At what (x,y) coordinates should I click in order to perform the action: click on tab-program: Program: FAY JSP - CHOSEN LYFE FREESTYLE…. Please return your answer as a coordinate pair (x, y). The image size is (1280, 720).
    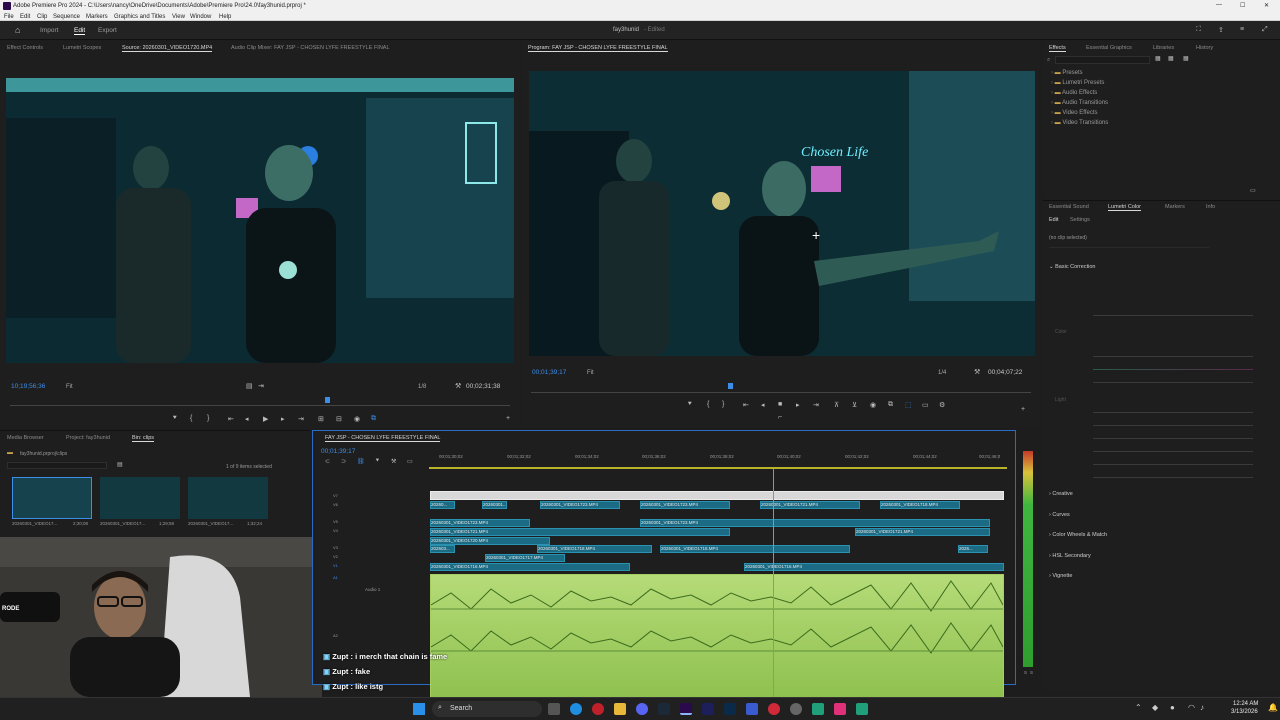
    Looking at the image, I should click on (598, 48).